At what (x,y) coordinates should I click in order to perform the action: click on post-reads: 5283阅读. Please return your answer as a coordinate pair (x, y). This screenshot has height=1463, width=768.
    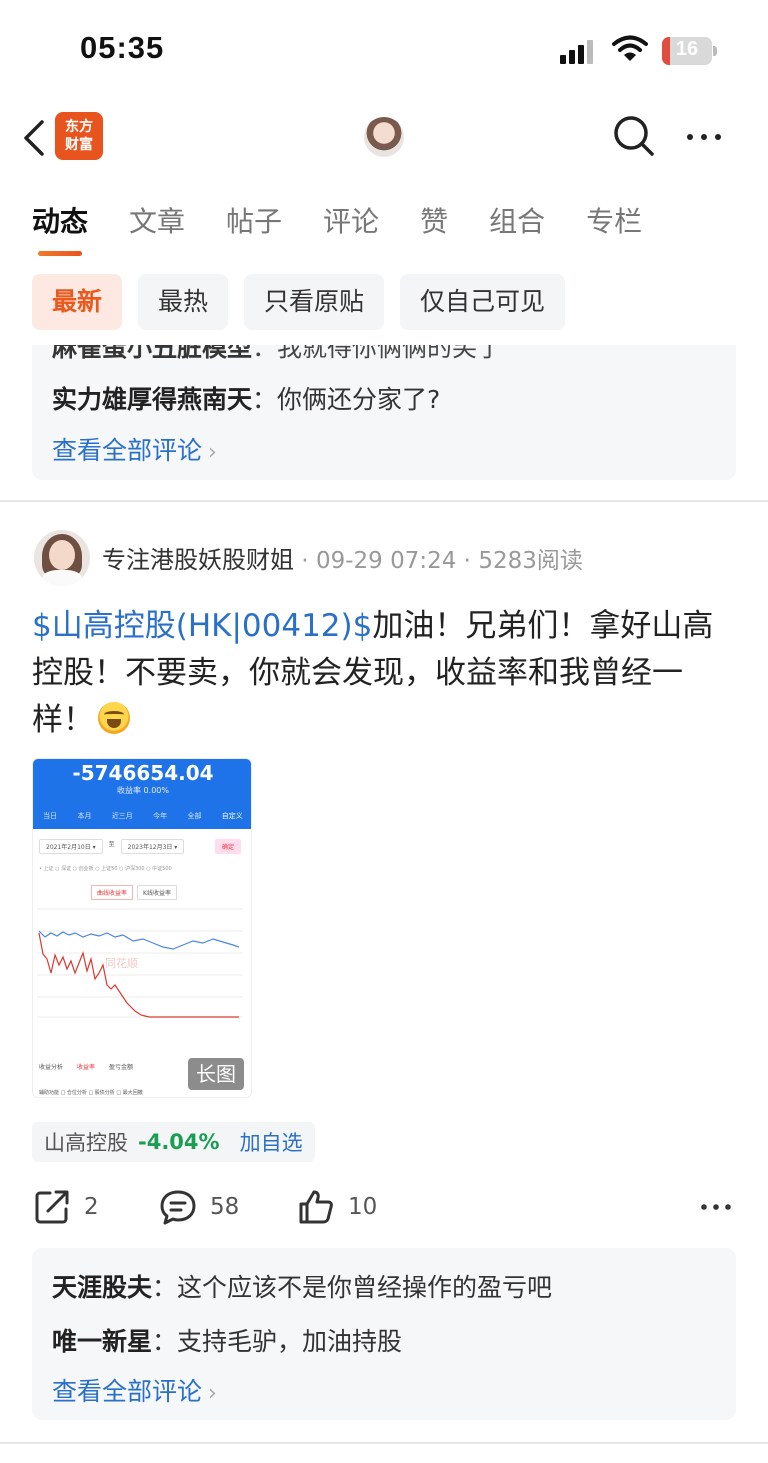
    Looking at the image, I should click on (530, 561).